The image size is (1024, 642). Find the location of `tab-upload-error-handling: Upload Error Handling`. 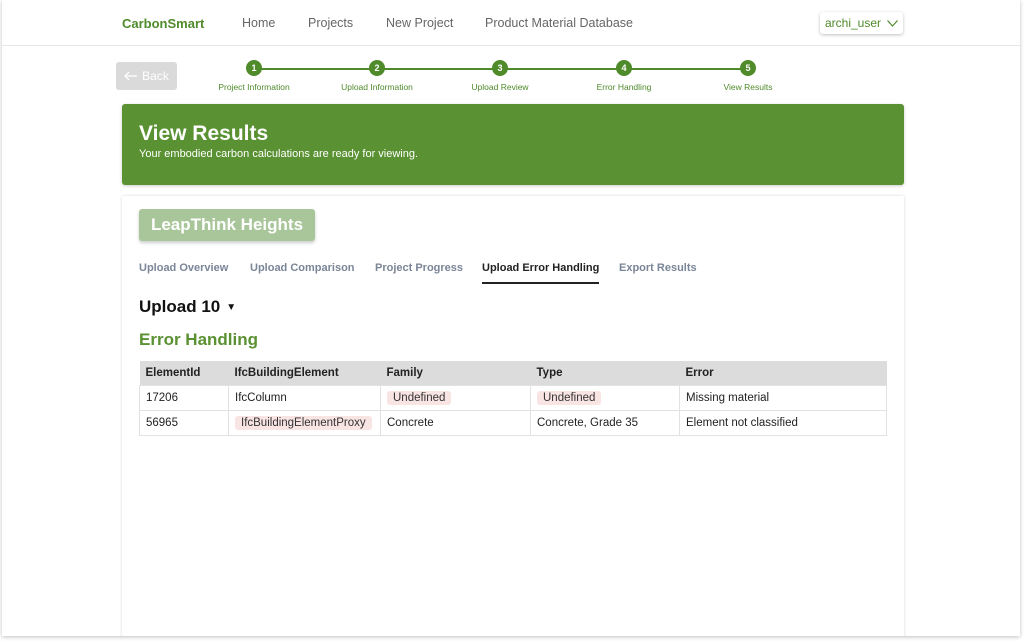

tab-upload-error-handling: Upload Error Handling is located at coordinates (541, 273).